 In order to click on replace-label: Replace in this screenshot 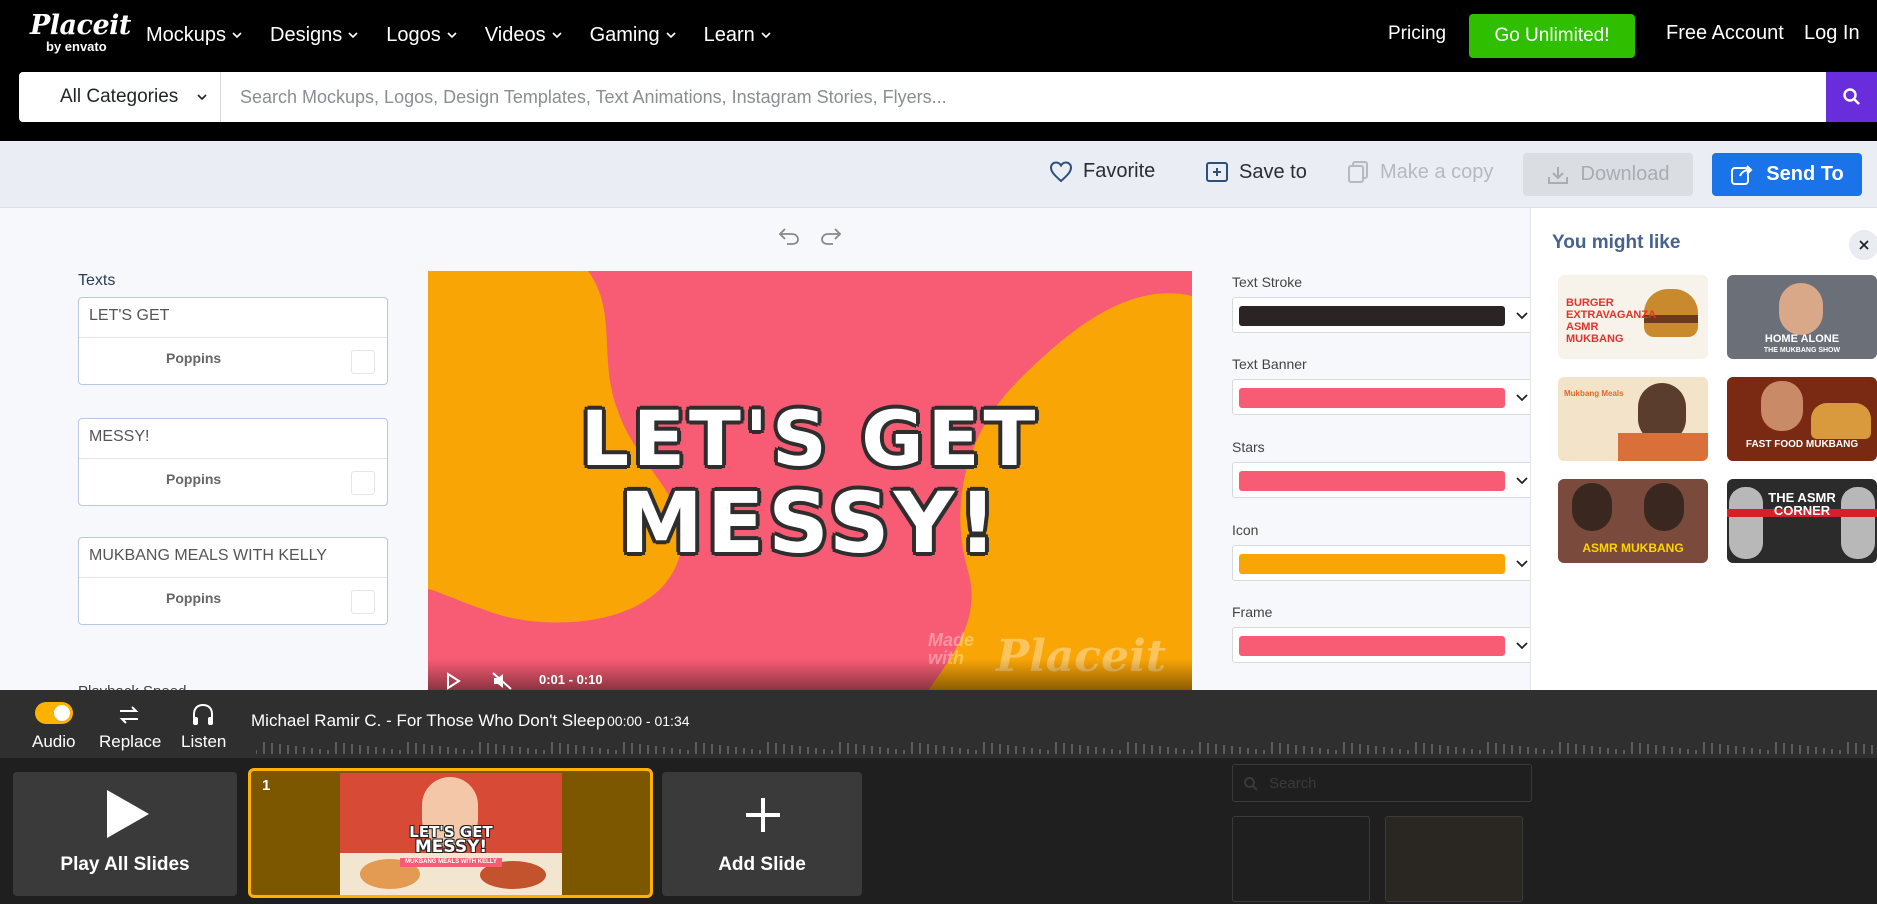, I will do `click(130, 742)`.